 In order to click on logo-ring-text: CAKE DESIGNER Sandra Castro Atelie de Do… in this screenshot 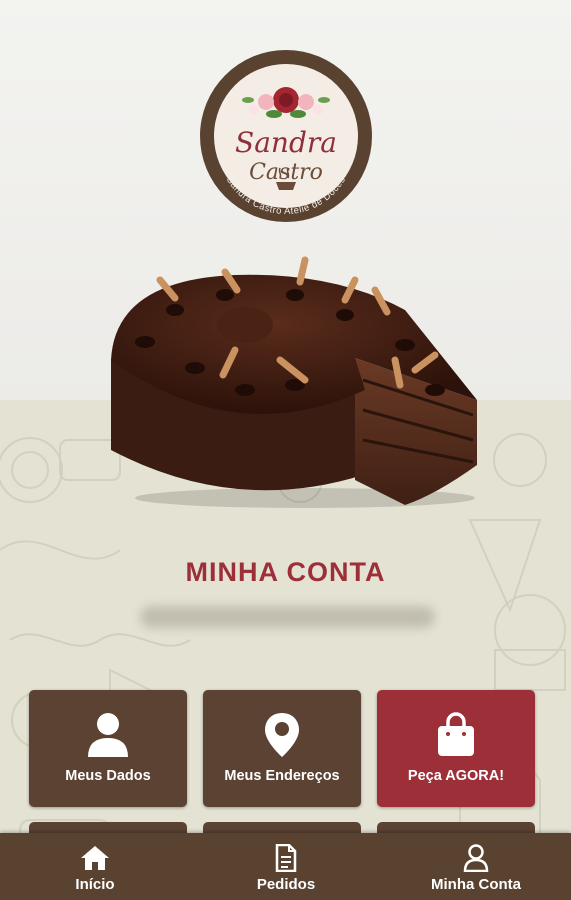, I will do `click(286, 140)`.